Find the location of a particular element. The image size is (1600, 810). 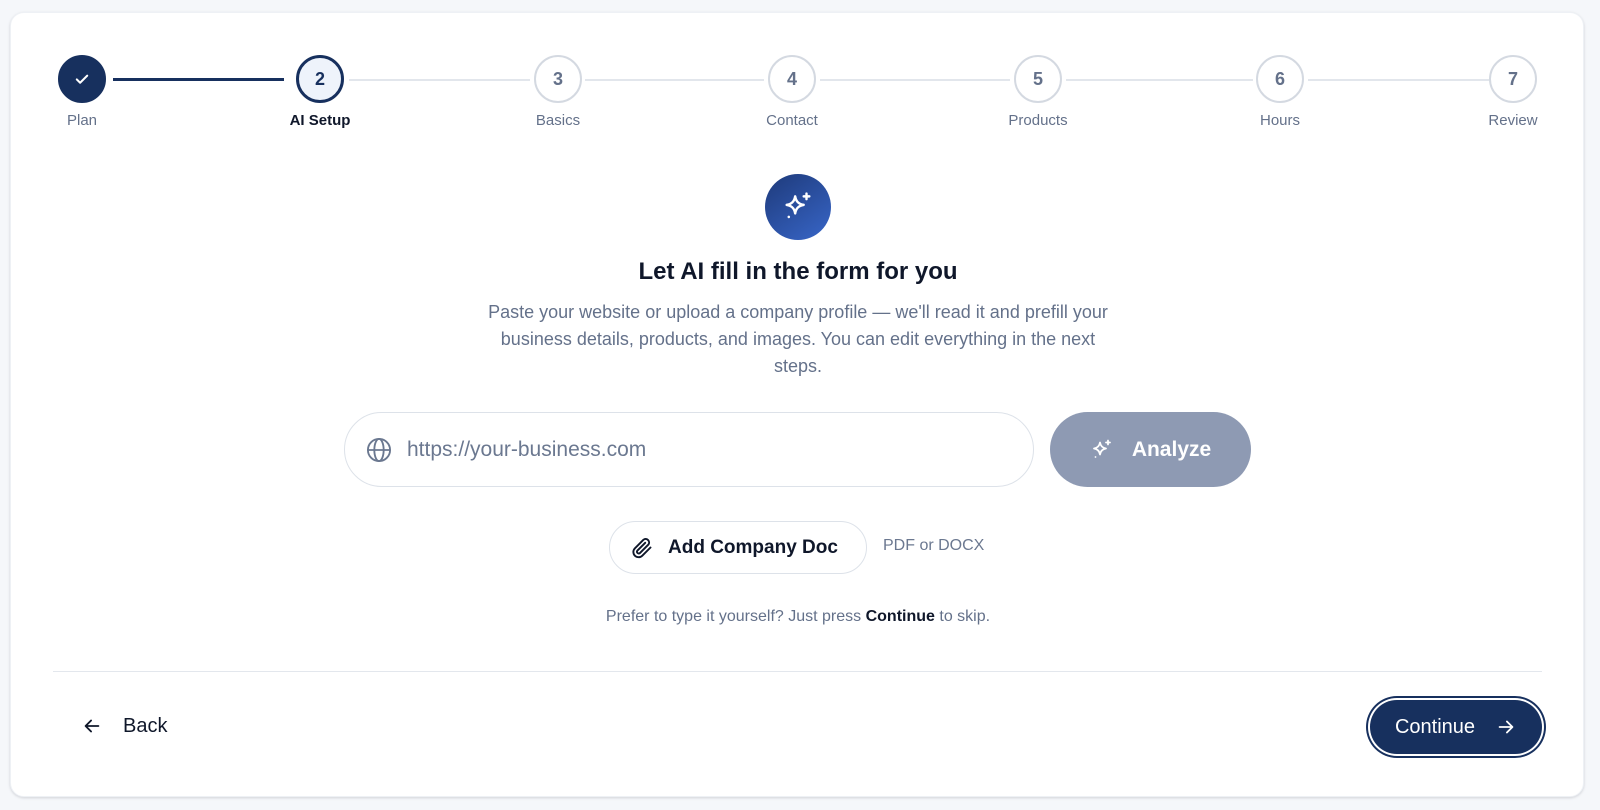

step-review: 7 Review is located at coordinates (1513, 92).